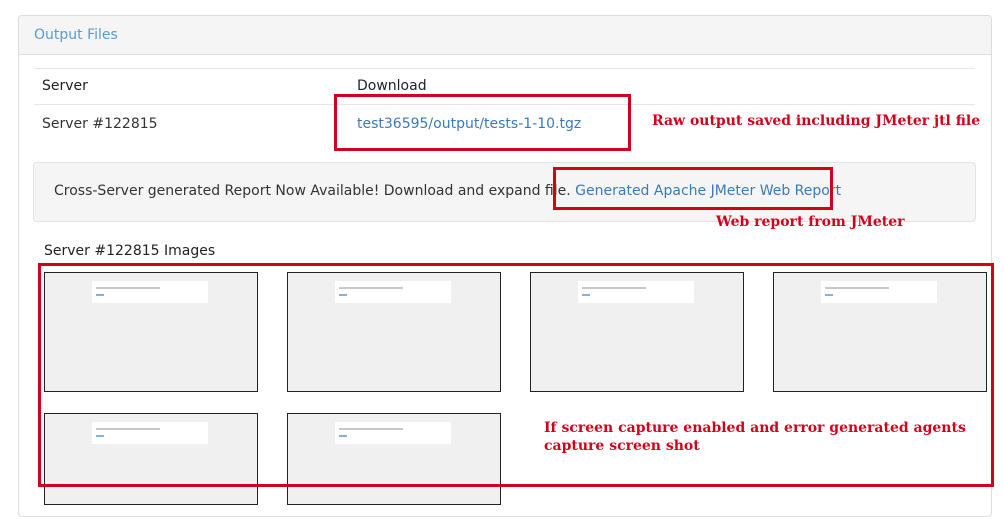 This screenshot has width=1004, height=517. Describe the element at coordinates (482, 122) in the screenshot. I see `annotation-box-download` at that location.